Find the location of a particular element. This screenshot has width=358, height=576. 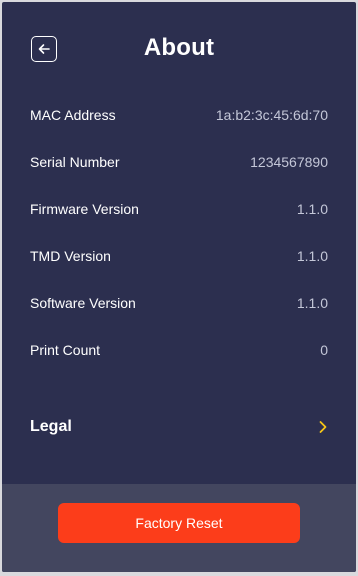

info-row-print-count: Print Count 0 is located at coordinates (179, 365).